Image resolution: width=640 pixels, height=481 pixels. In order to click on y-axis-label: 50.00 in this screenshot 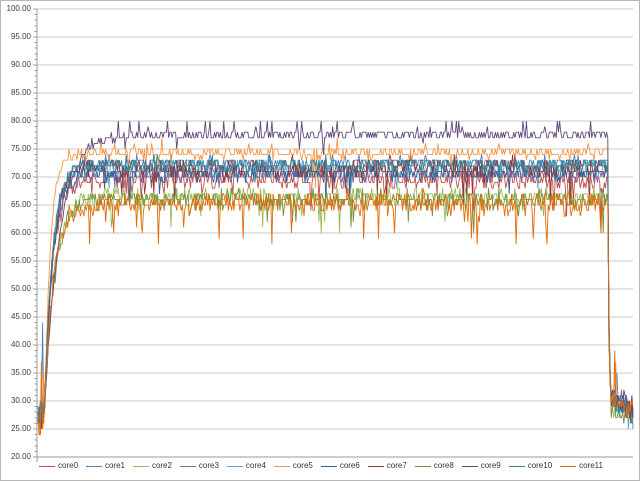, I will do `click(20, 288)`.